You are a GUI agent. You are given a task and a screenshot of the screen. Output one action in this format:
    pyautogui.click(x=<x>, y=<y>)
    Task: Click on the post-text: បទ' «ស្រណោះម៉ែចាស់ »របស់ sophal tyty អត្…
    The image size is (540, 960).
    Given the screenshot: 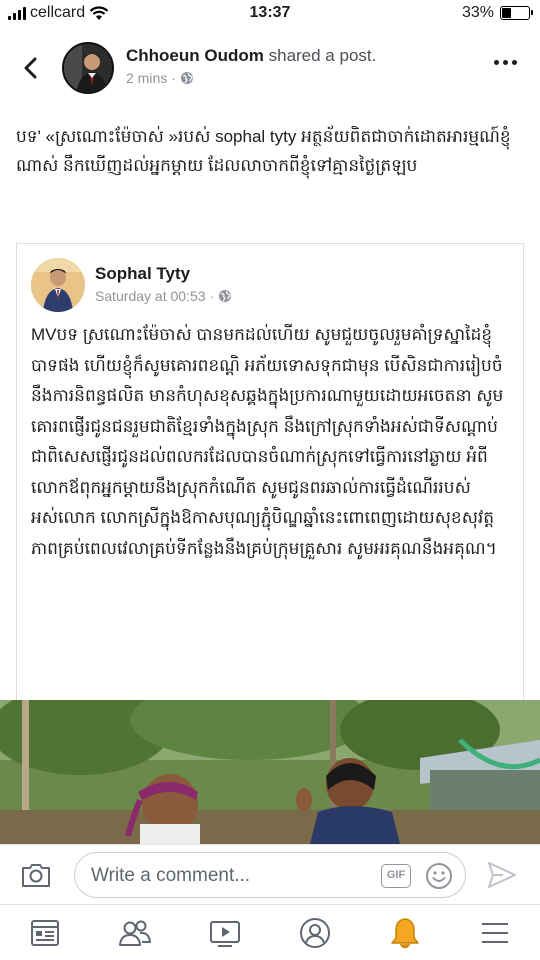 What is the action you would take?
    pyautogui.click(x=263, y=151)
    